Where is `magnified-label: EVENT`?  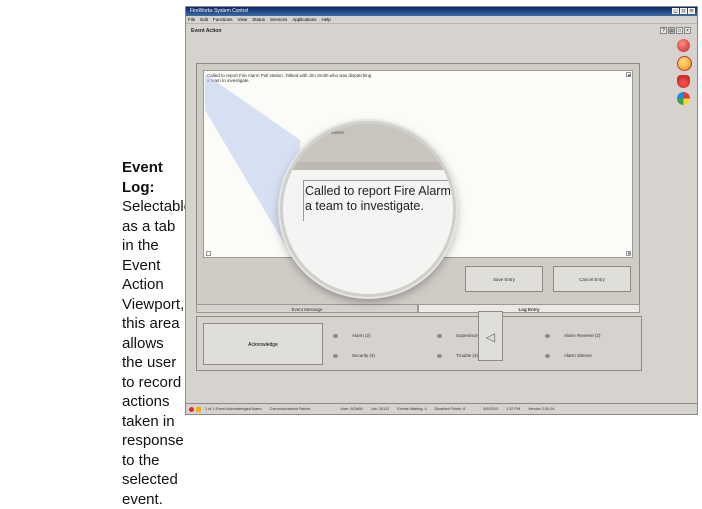 magnified-label: EVENT is located at coordinates (338, 132).